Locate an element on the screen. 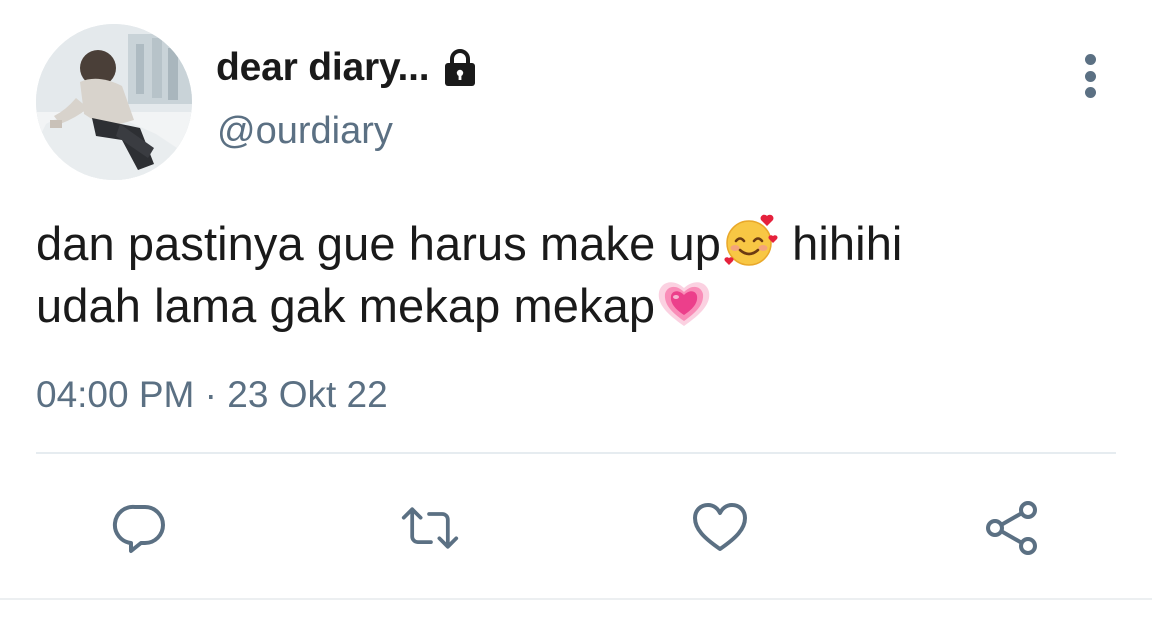 The height and width of the screenshot is (618, 1152). divider is located at coordinates (576, 453).